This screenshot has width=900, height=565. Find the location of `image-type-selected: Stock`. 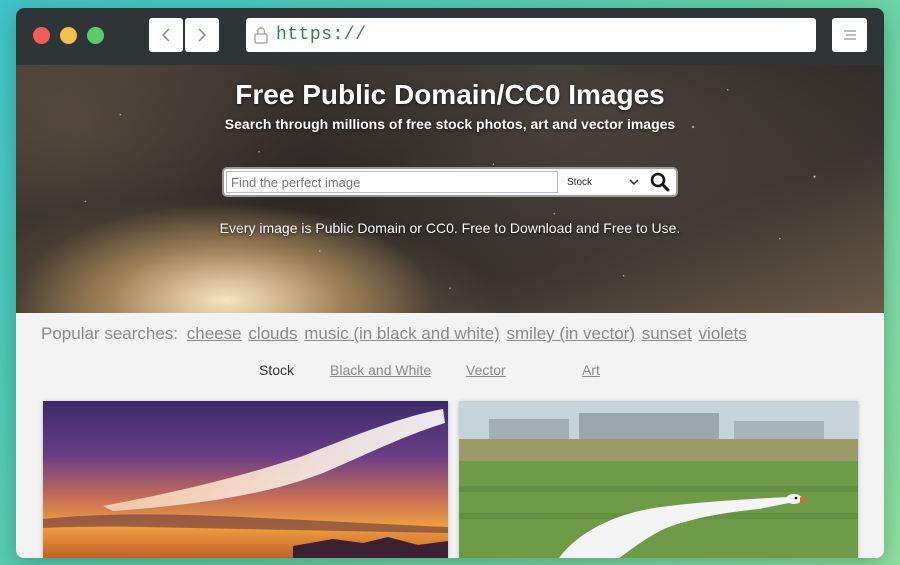

image-type-selected: Stock is located at coordinates (580, 182).